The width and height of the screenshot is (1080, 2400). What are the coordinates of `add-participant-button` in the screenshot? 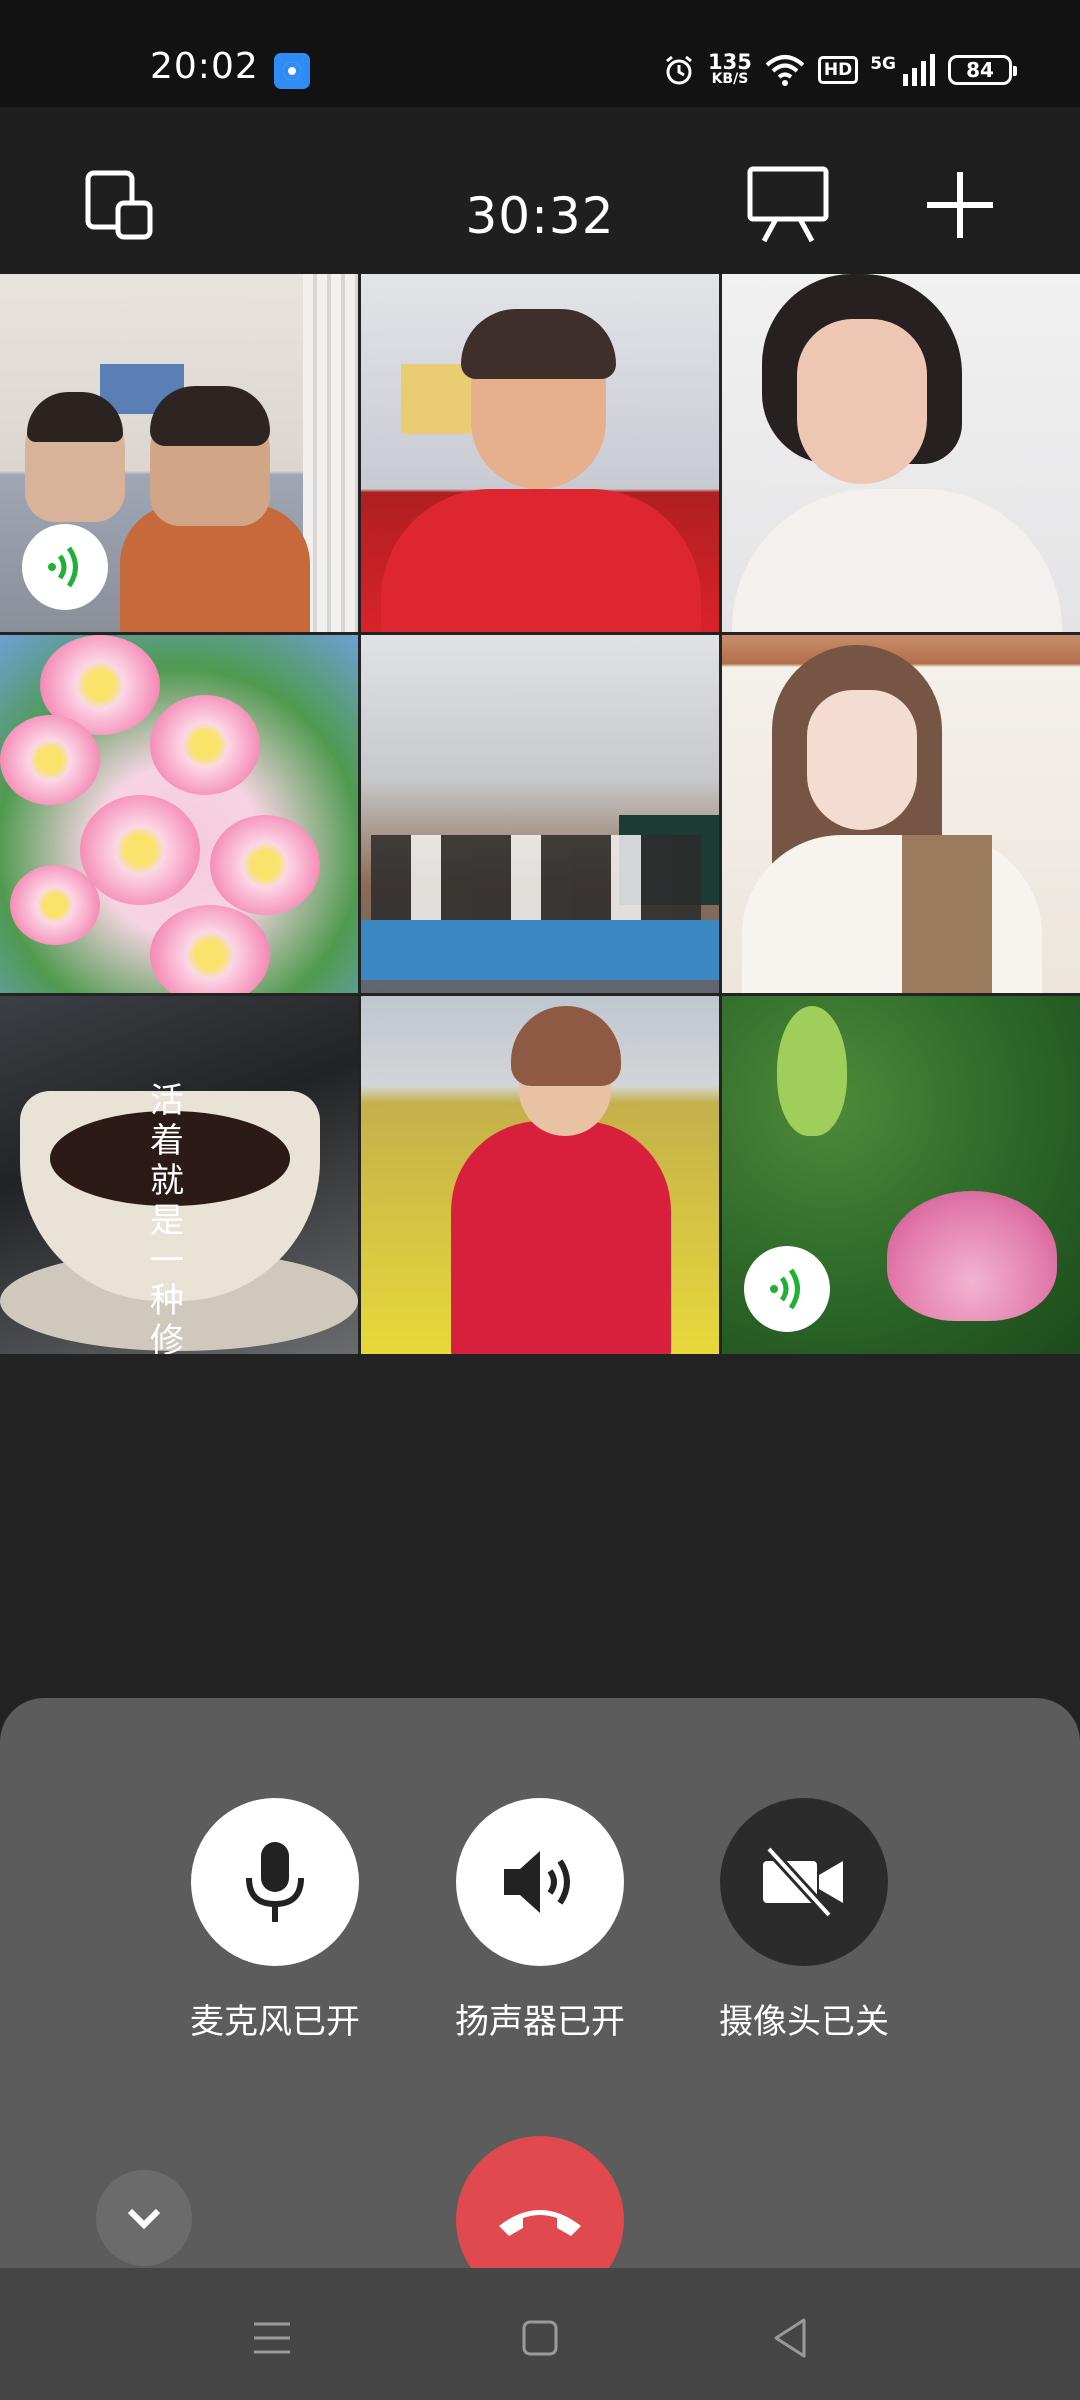 It's located at (960, 205).